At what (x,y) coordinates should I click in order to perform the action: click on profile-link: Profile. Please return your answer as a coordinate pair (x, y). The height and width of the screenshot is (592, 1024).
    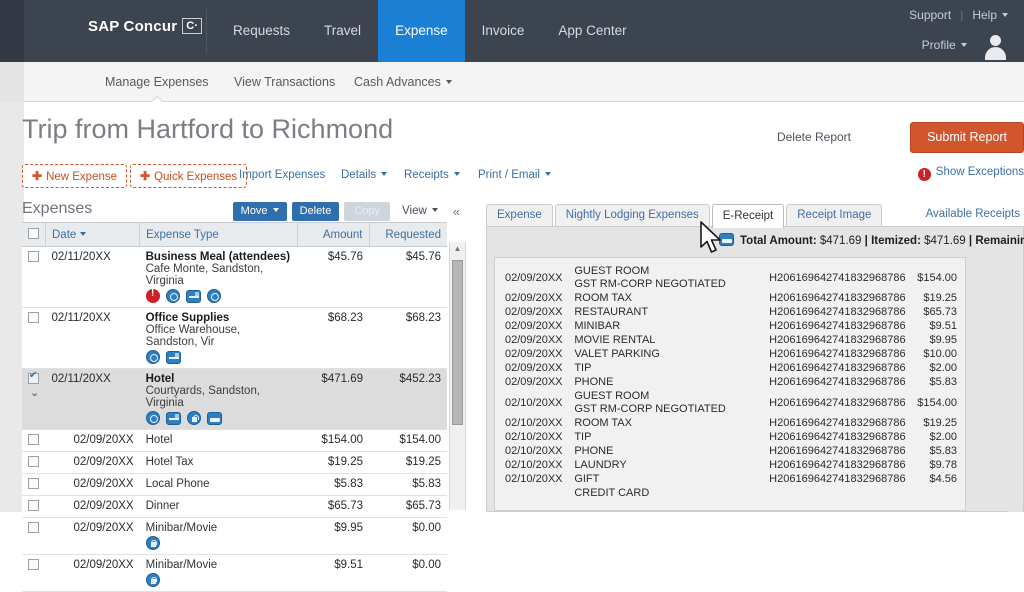
    Looking at the image, I should click on (939, 45).